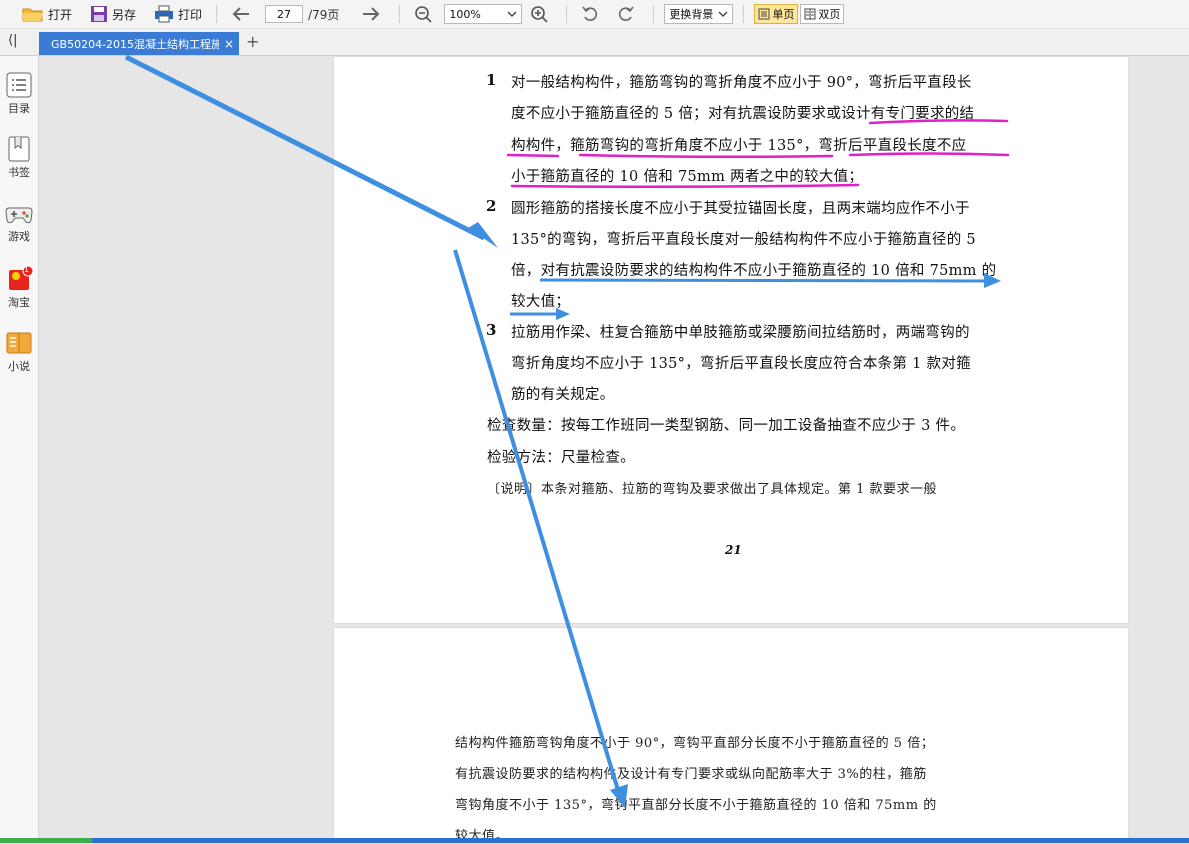  I want to click on zoom-select: 100%, so click(483, 14).